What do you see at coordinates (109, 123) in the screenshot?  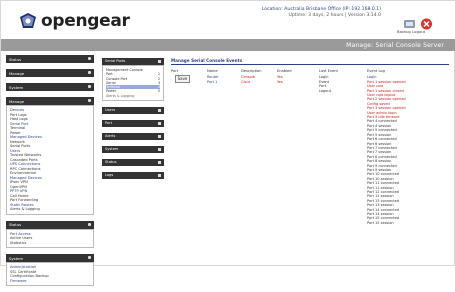 I see `submenu-bar-label: Port` at bounding box center [109, 123].